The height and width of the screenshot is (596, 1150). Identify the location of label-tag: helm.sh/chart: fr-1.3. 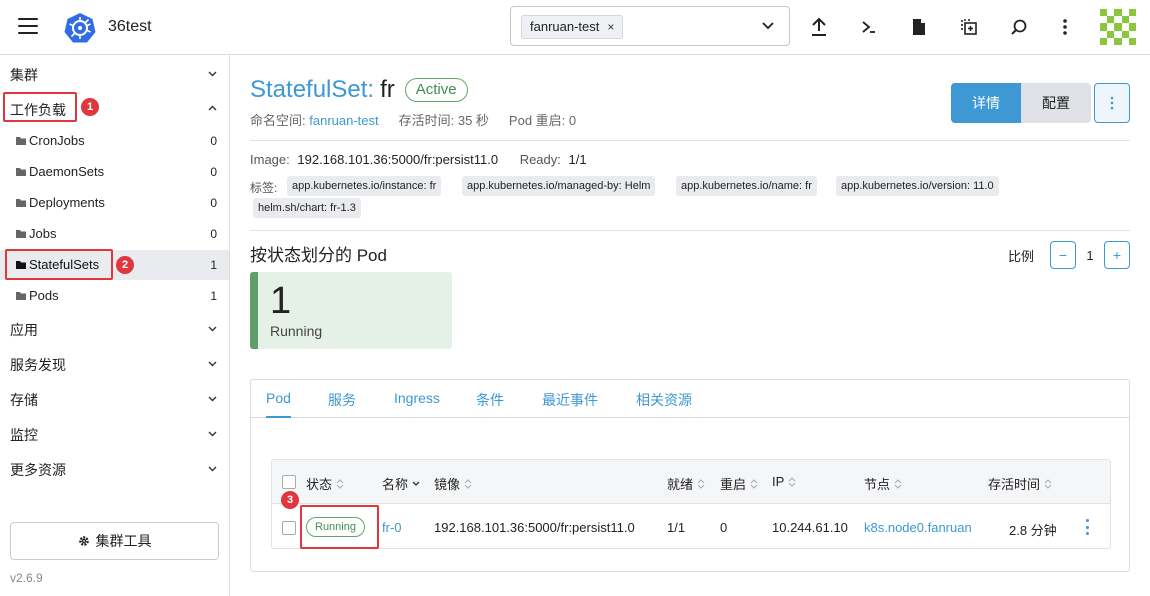
(307, 208).